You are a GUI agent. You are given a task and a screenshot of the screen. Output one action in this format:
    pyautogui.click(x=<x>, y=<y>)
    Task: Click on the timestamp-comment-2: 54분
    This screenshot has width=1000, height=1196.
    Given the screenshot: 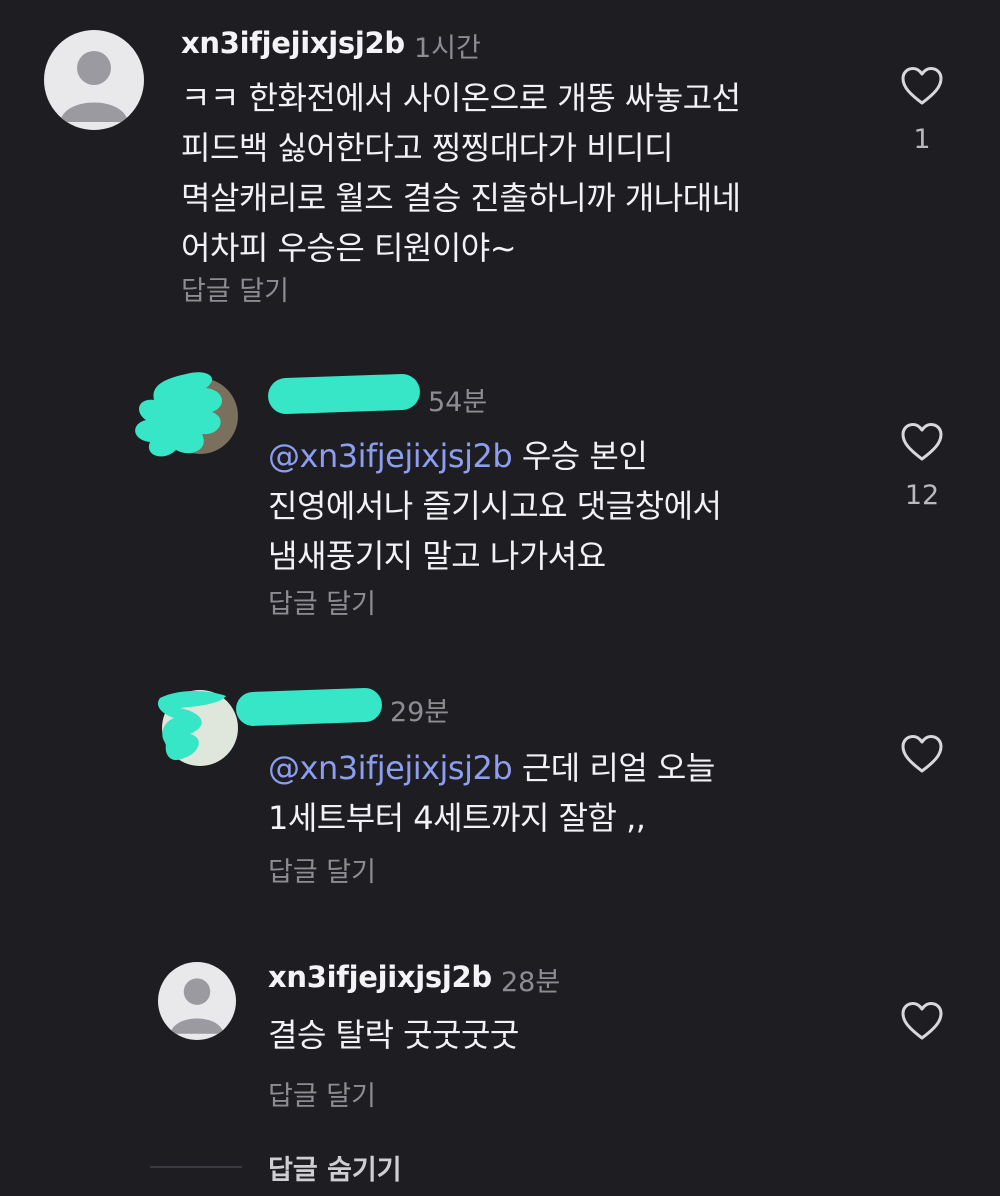 What is the action you would take?
    pyautogui.click(x=458, y=402)
    